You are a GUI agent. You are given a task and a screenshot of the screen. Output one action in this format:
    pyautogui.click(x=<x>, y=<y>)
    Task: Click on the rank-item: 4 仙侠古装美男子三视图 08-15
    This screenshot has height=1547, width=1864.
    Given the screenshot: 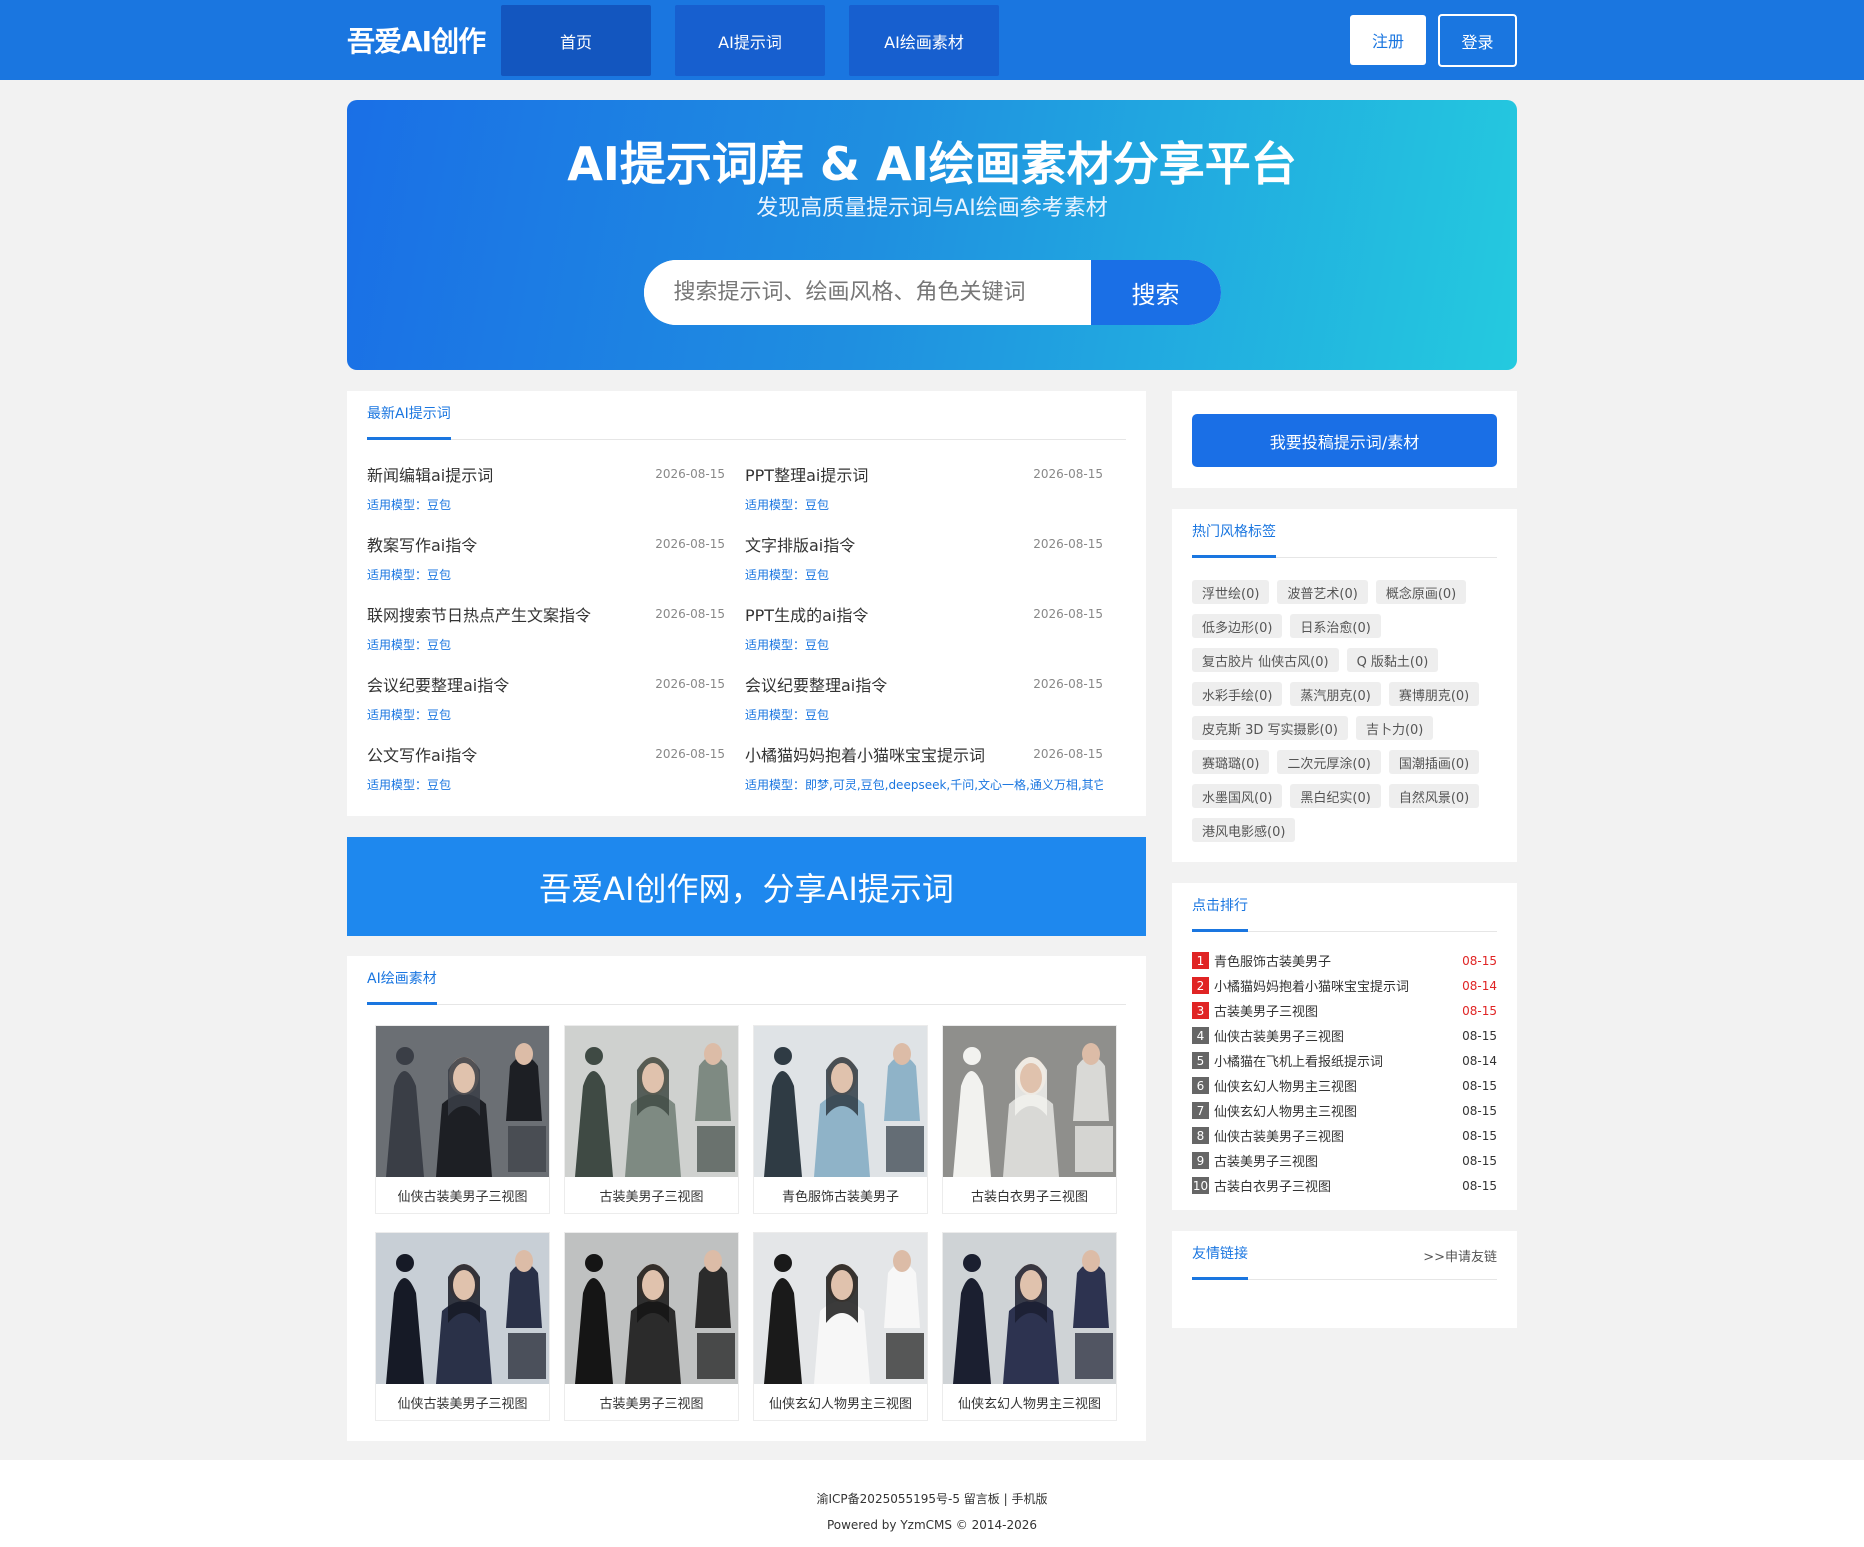 What is the action you would take?
    pyautogui.click(x=1344, y=1035)
    